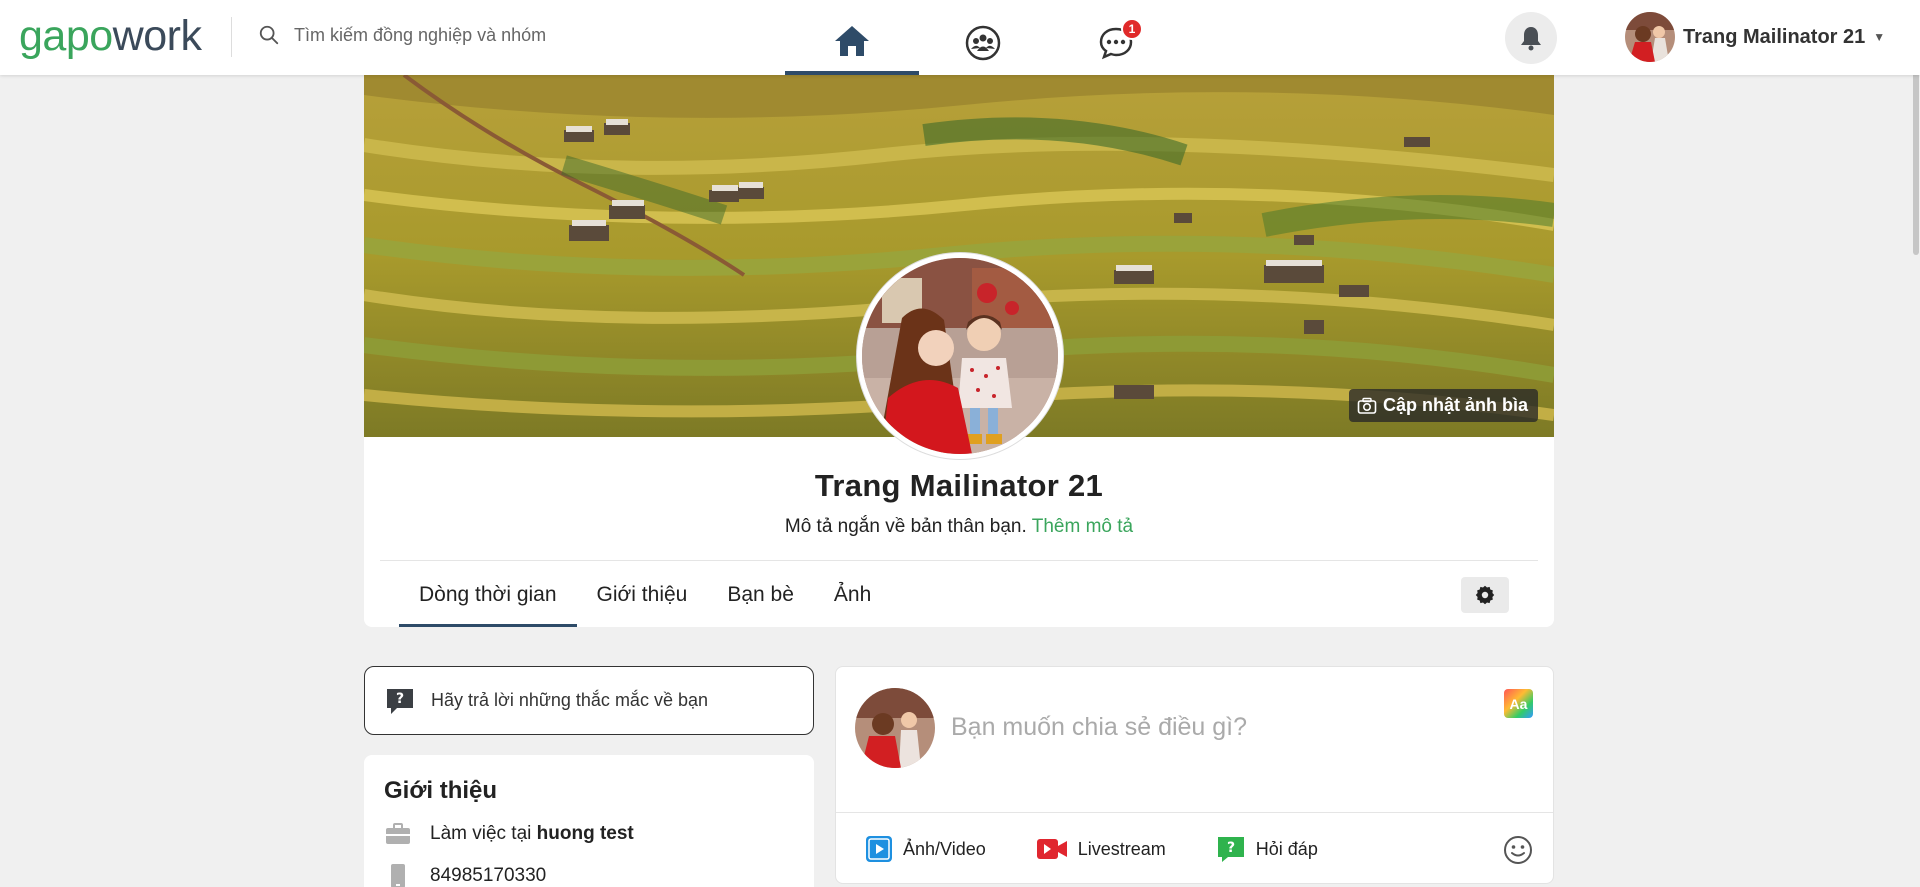  I want to click on profile-tabs: Dòng thời gian Giới thiệu Bạn bè Ảnh, so click(645, 594).